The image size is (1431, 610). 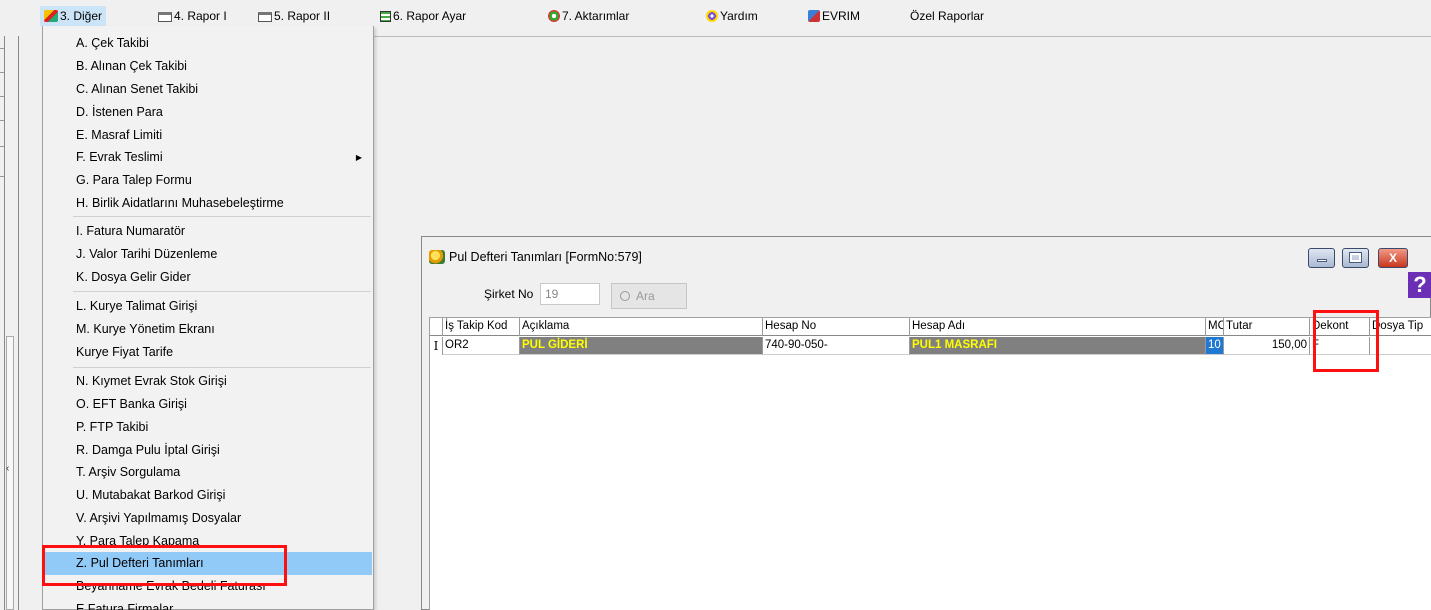 What do you see at coordinates (545, 257) in the screenshot?
I see `window-title: Pul Defteri Tanımları [FormNo:579]` at bounding box center [545, 257].